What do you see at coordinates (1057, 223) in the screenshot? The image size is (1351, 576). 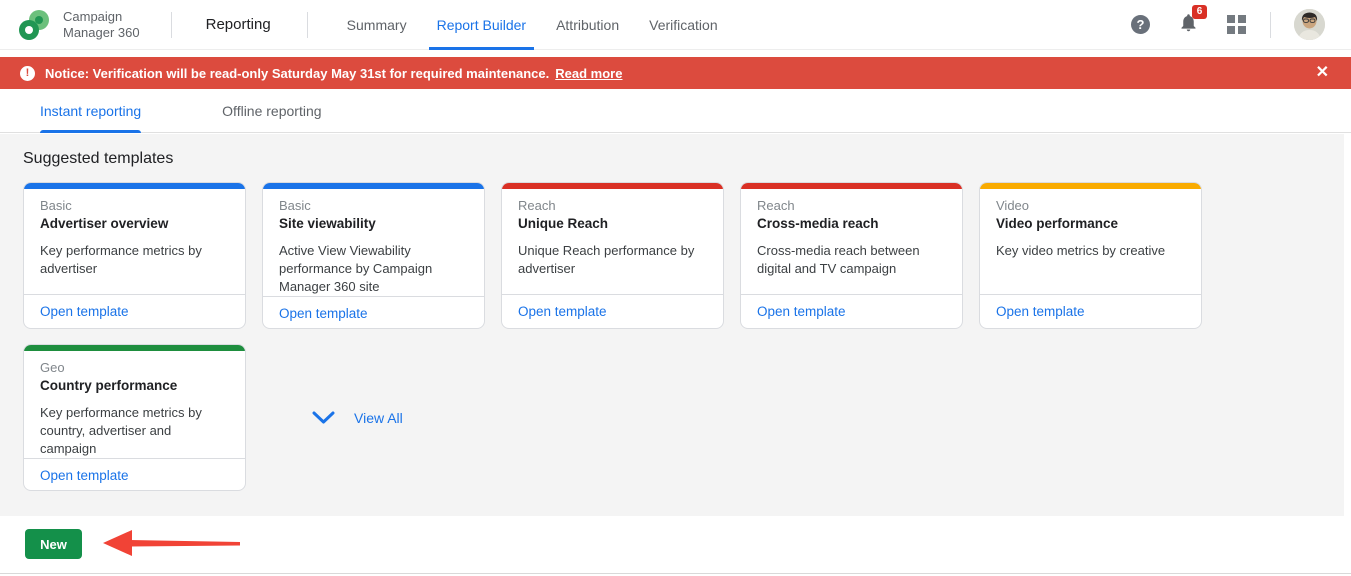 I see `card-title: Video performance` at bounding box center [1057, 223].